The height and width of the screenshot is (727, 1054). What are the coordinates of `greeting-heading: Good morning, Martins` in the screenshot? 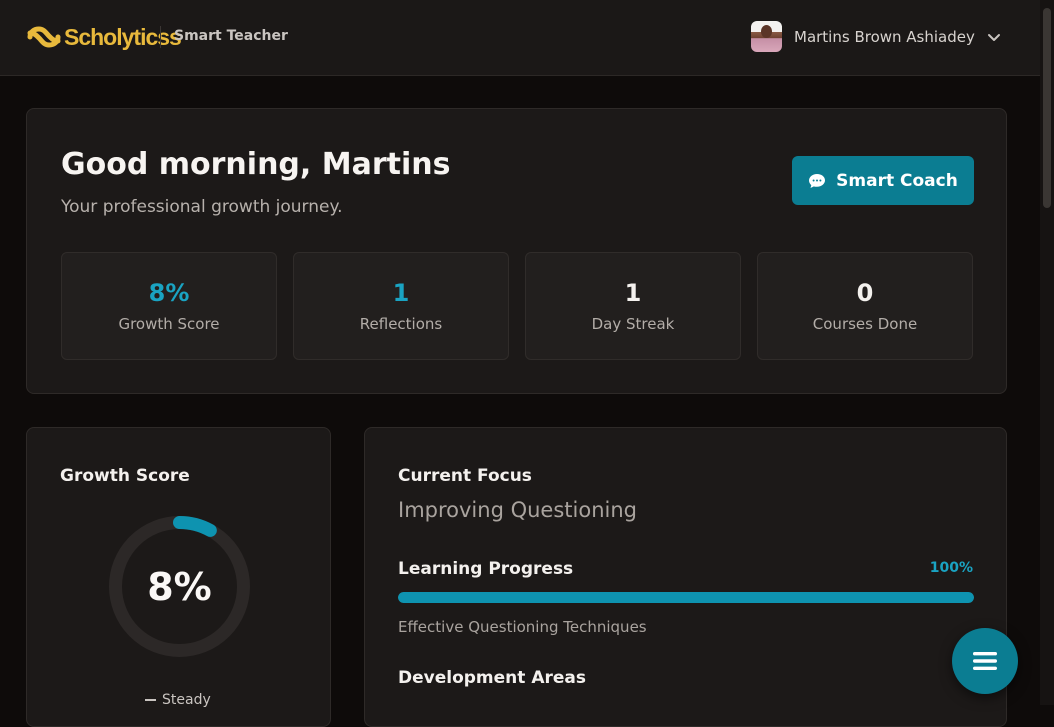 It's located at (256, 164).